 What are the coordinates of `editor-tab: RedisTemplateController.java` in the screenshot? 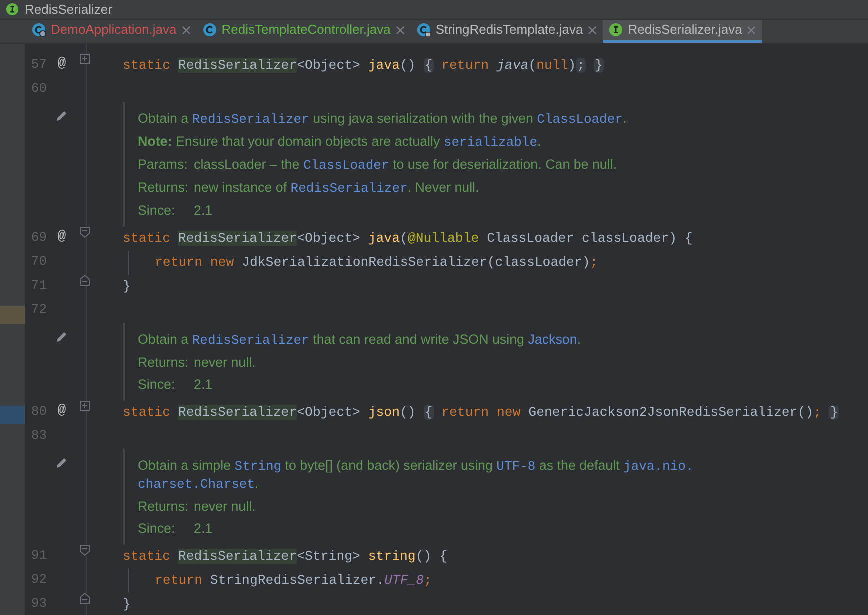 It's located at (303, 31).